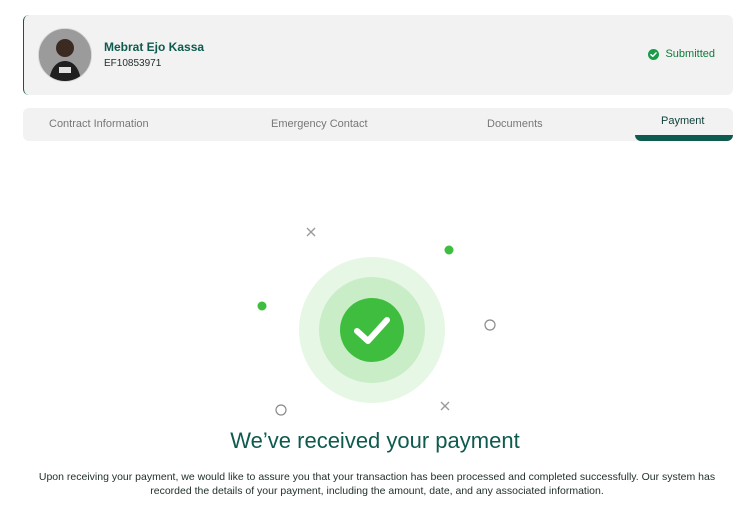 The width and height of the screenshot is (750, 506). Describe the element at coordinates (154, 47) in the screenshot. I see `profile-name: Mebrat Ejo Kassa` at that location.